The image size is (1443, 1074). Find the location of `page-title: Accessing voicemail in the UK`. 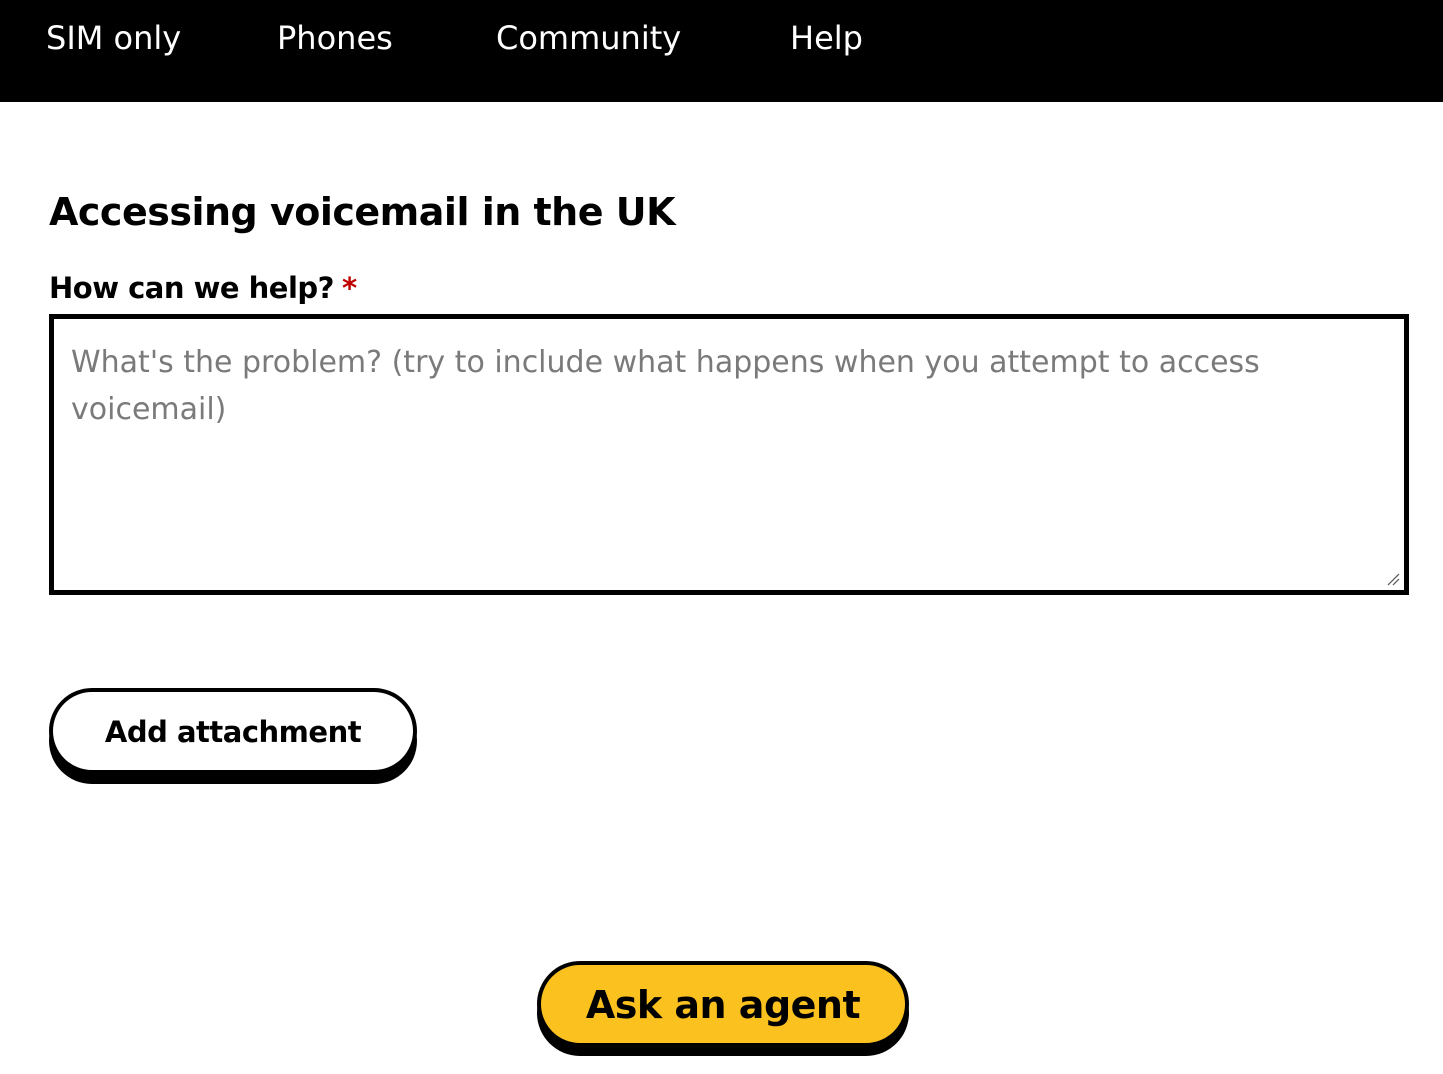

page-title: Accessing voicemail in the UK is located at coordinates (362, 212).